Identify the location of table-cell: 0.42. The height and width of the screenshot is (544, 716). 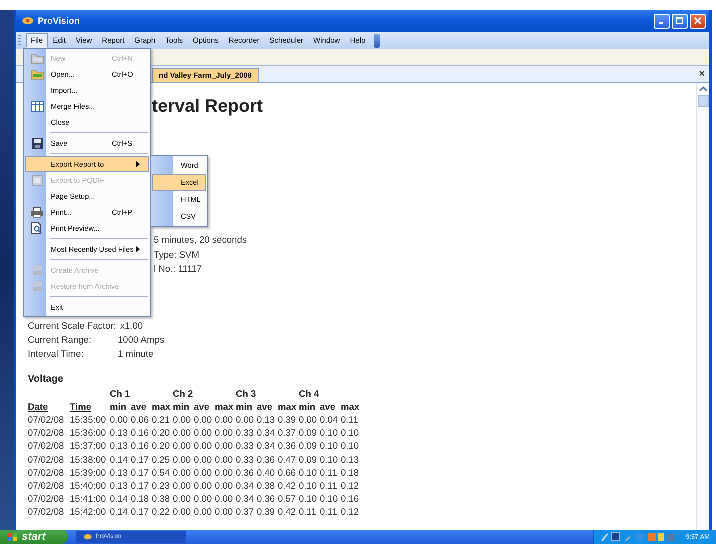
(287, 511).